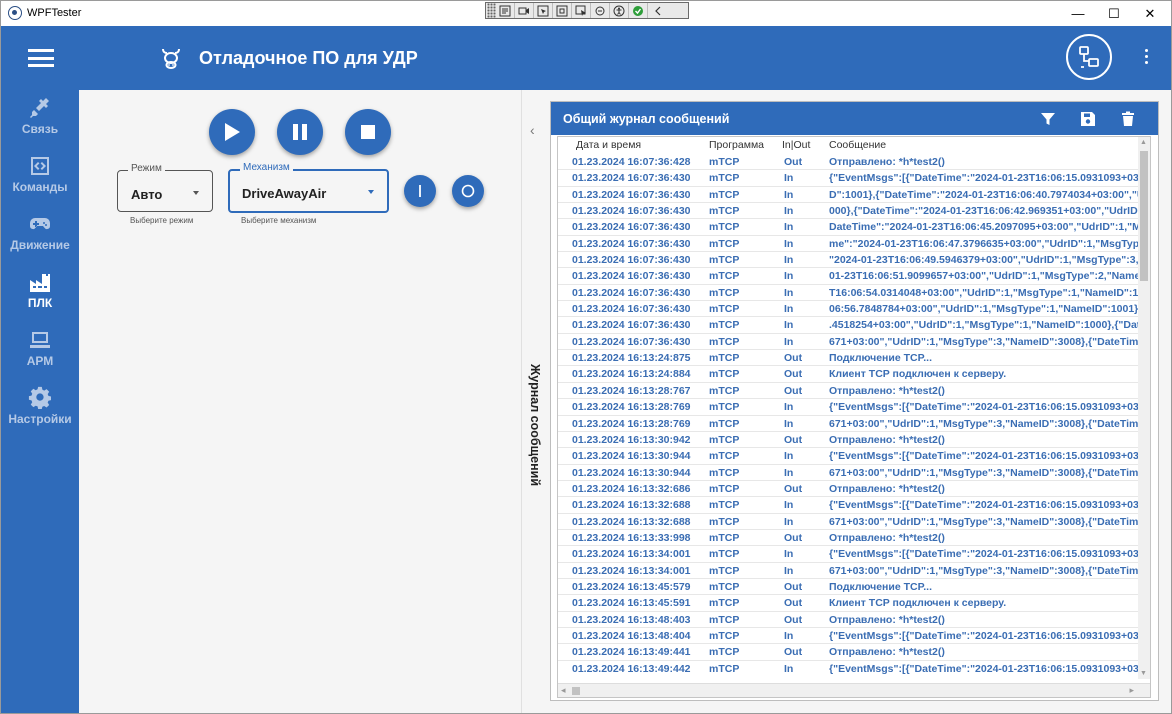  Describe the element at coordinates (232, 132) in the screenshot. I see `play-button` at that location.